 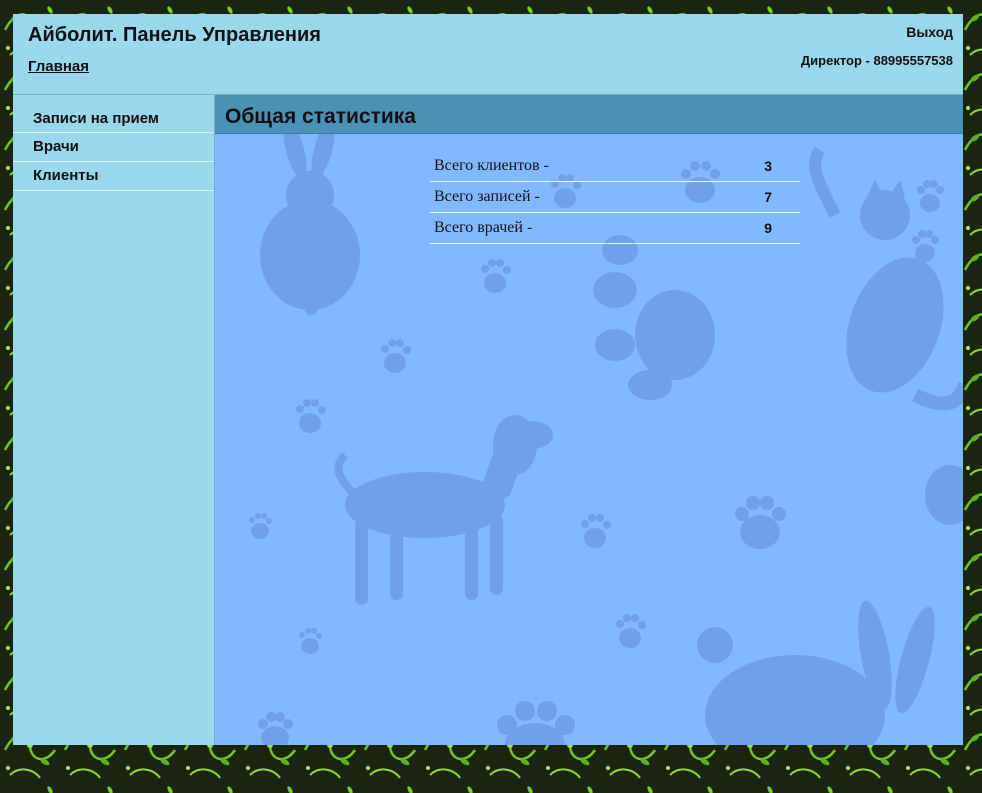 What do you see at coordinates (589, 114) in the screenshot?
I see `page-title: Общая статистика` at bounding box center [589, 114].